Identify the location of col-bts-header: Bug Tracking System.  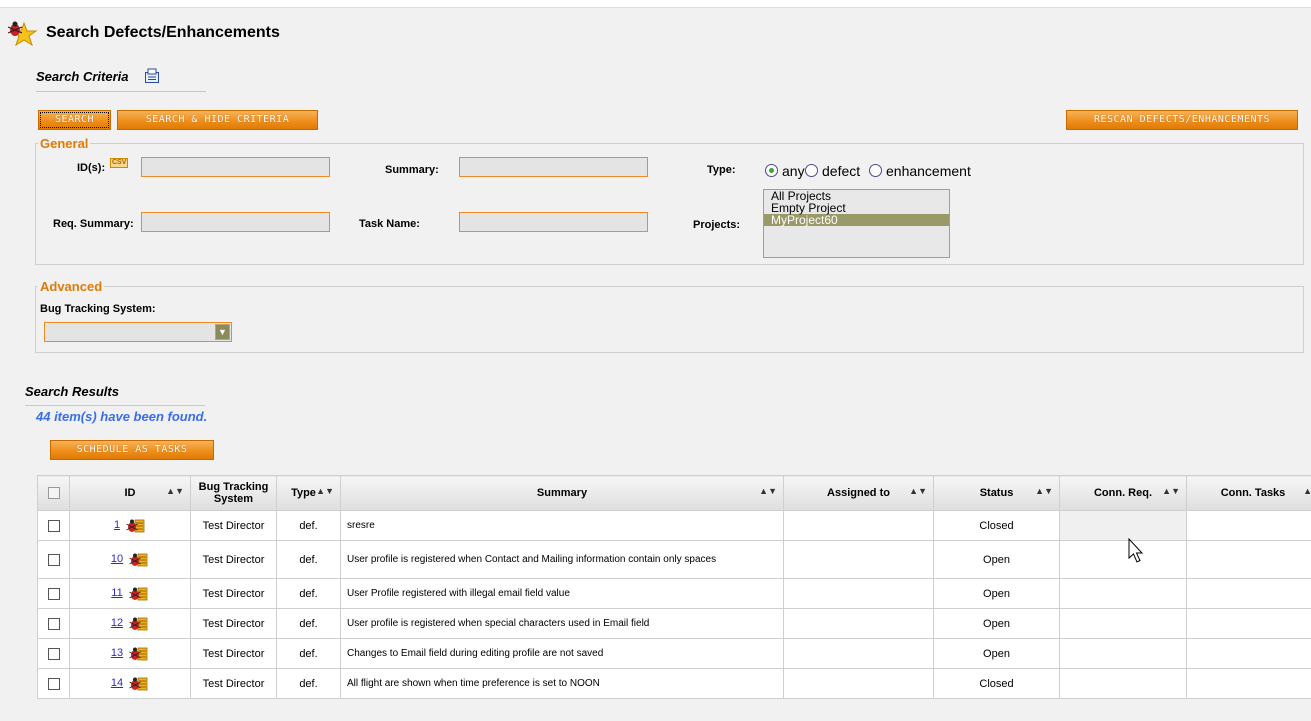
(233, 493).